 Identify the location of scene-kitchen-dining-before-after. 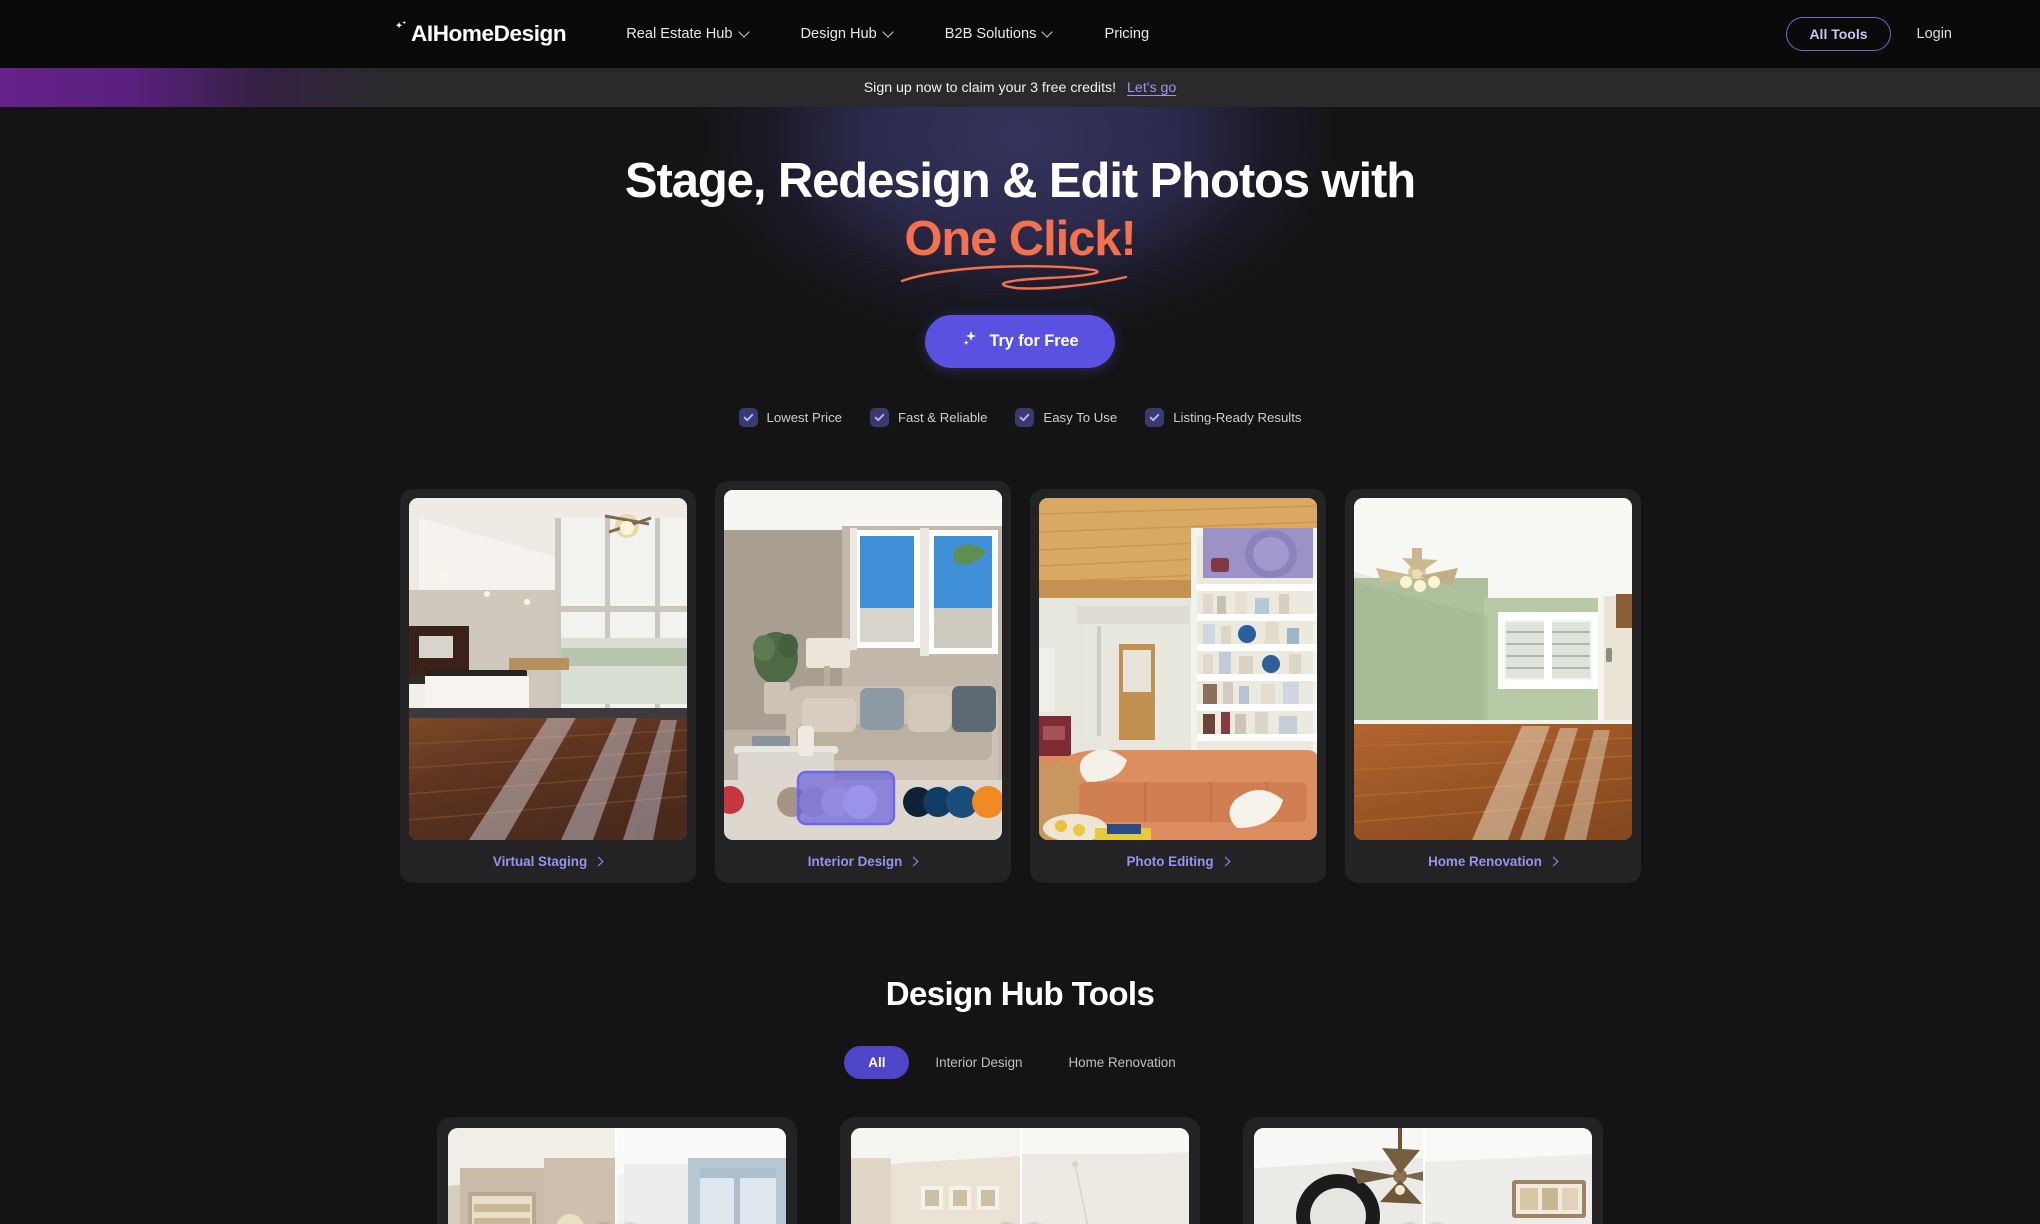
(617, 1175).